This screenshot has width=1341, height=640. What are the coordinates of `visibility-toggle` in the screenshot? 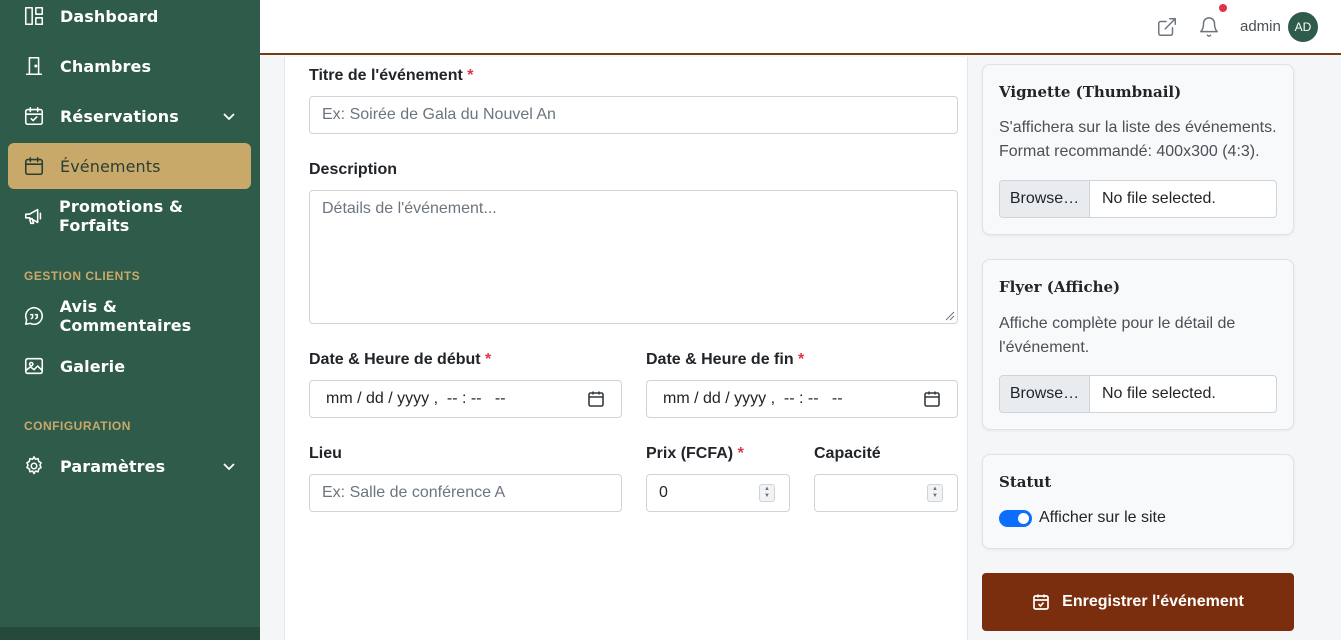 It's located at (1015, 518).